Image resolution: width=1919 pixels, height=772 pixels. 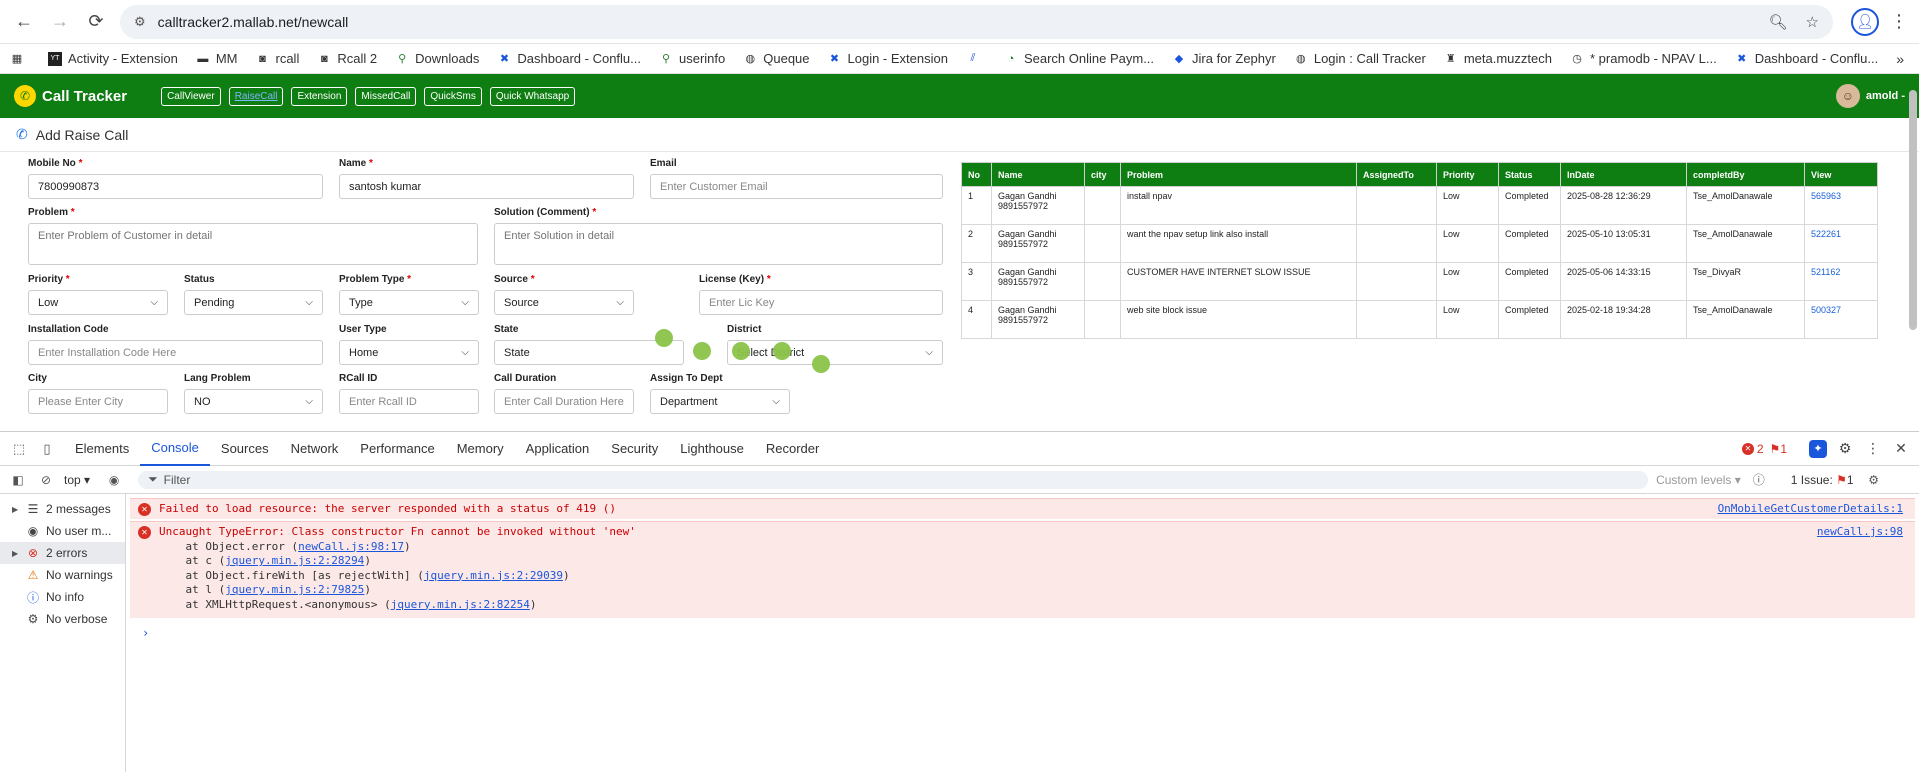 I want to click on console-sidebar-item: ⚠ No warnings, so click(x=62, y=575).